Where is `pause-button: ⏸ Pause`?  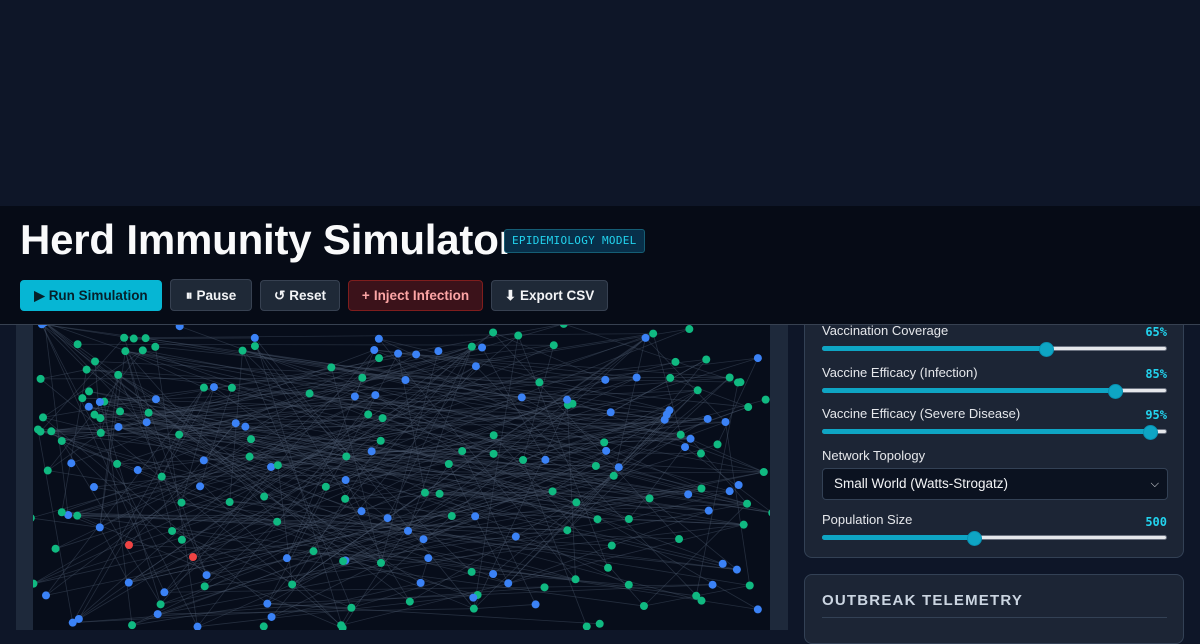 pause-button: ⏸ Pause is located at coordinates (211, 295).